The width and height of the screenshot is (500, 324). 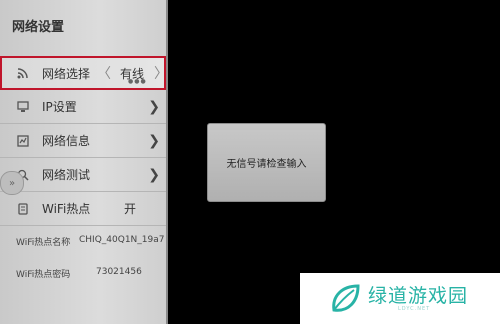 What do you see at coordinates (23, 73) in the screenshot?
I see `wifi-signal-icon` at bounding box center [23, 73].